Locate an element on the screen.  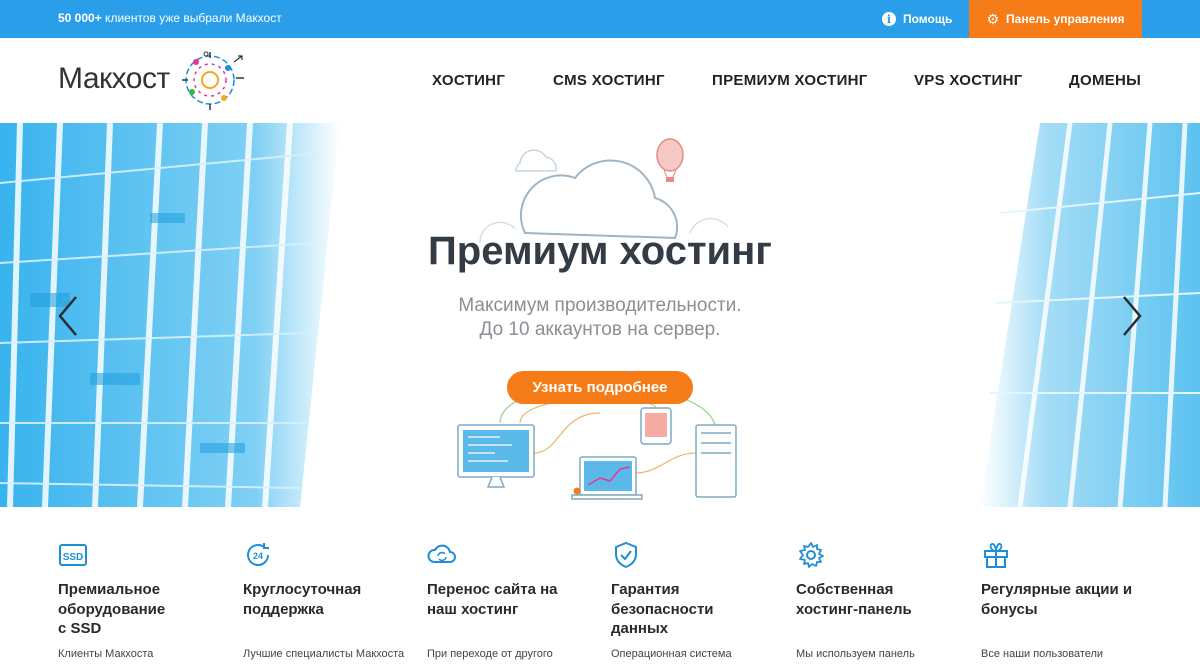
nav-vps-hosting: VPS ХОСТИНГ is located at coordinates (968, 80).